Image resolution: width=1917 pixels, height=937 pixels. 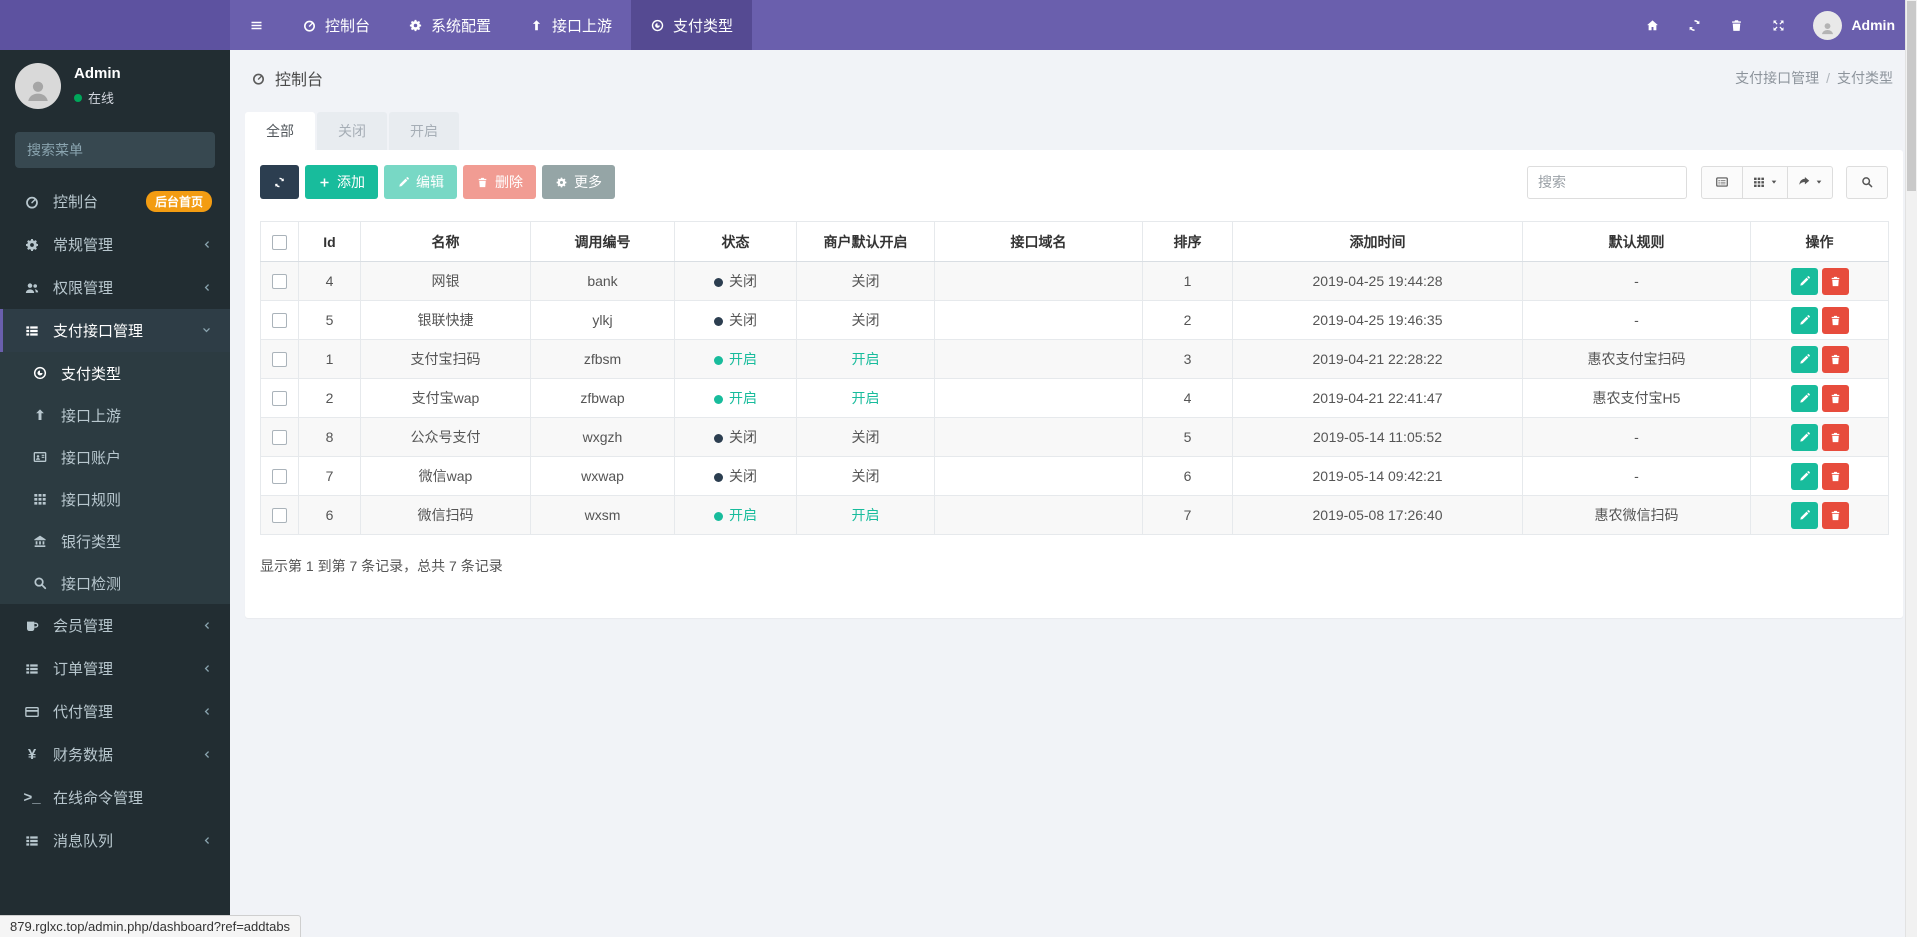 What do you see at coordinates (115, 415) in the screenshot?
I see `sidebar-subitem-row: 接口上游` at bounding box center [115, 415].